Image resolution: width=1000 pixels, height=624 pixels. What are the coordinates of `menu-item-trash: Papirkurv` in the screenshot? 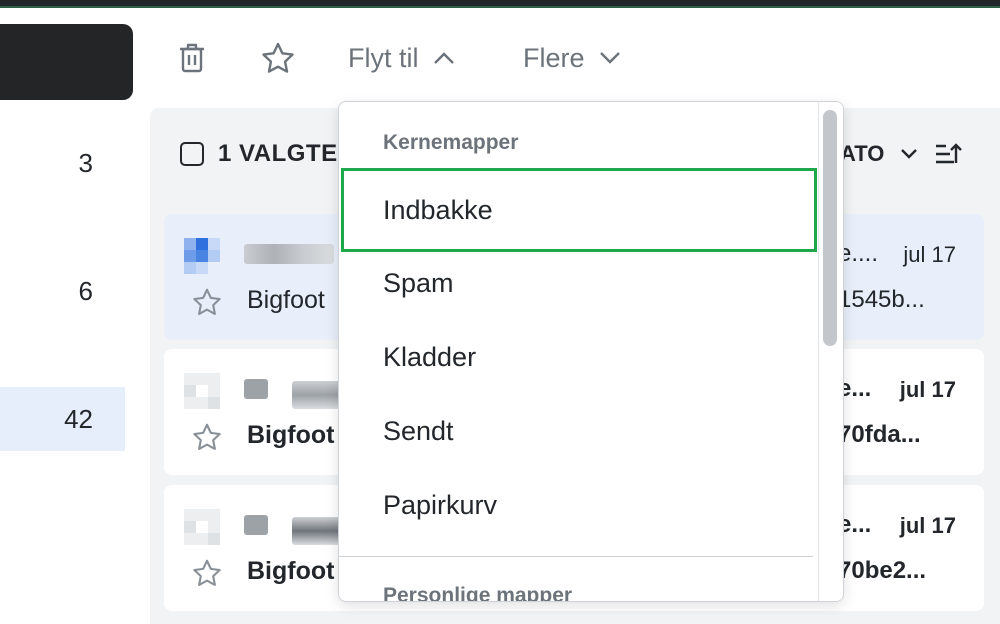 It's located at (579, 505).